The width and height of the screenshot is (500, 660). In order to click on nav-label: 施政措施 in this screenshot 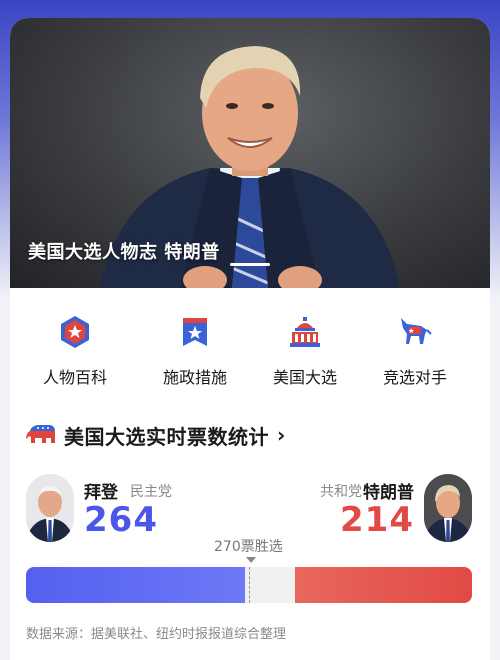, I will do `click(194, 377)`.